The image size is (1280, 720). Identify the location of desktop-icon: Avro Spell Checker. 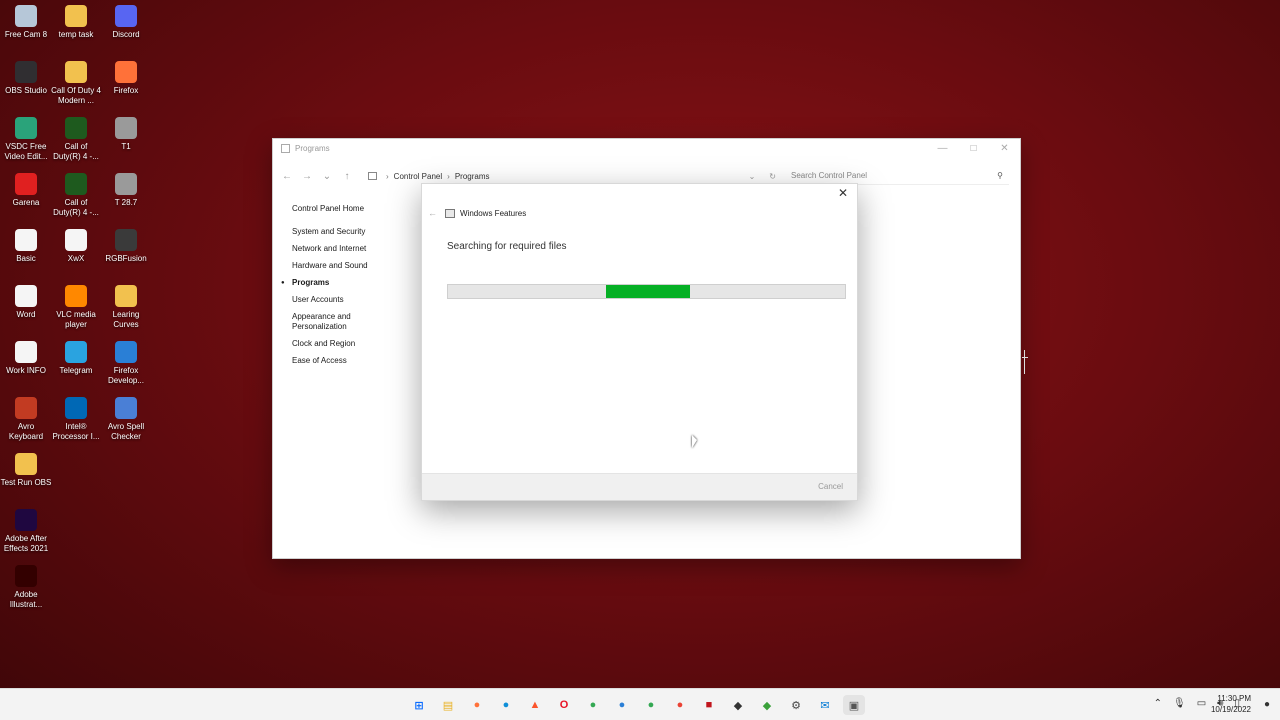
(126, 419).